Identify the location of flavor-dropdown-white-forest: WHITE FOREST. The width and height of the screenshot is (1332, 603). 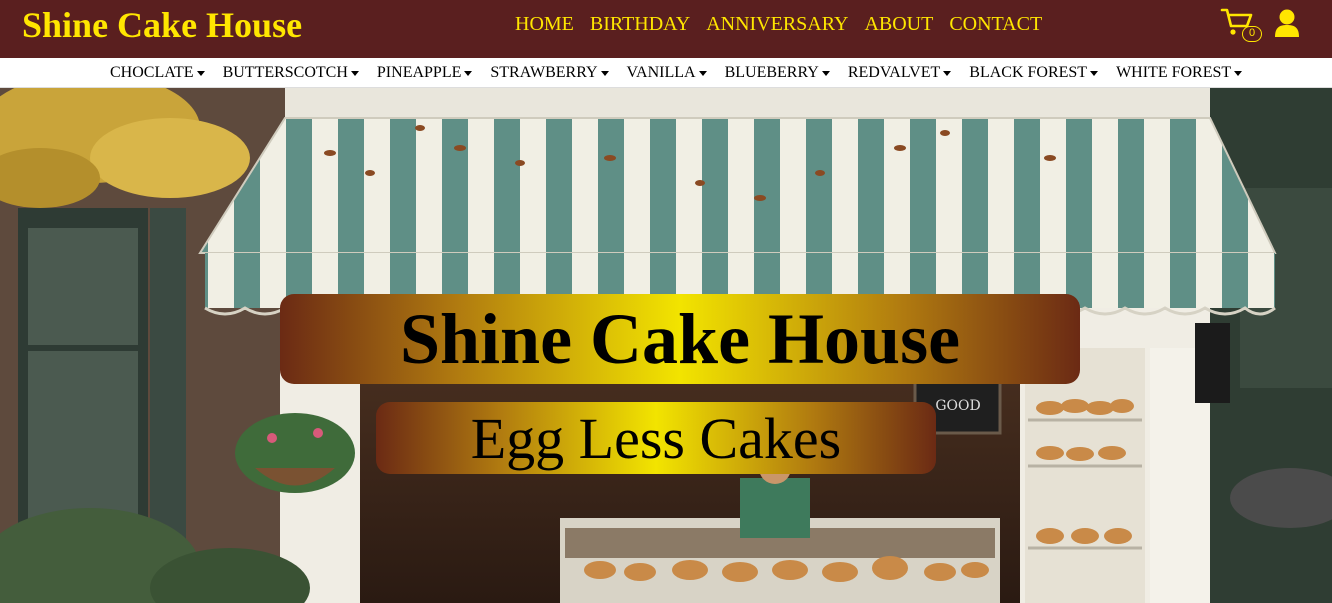
(1179, 73).